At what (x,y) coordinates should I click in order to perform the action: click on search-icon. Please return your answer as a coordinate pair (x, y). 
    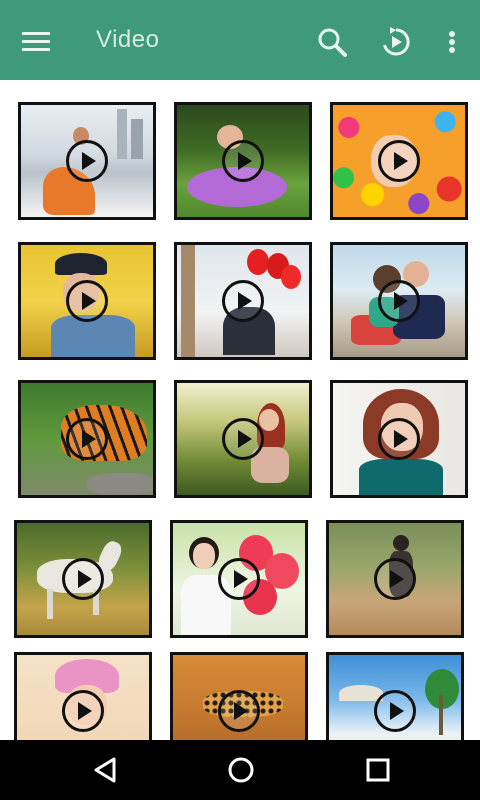
    Looking at the image, I should click on (332, 42).